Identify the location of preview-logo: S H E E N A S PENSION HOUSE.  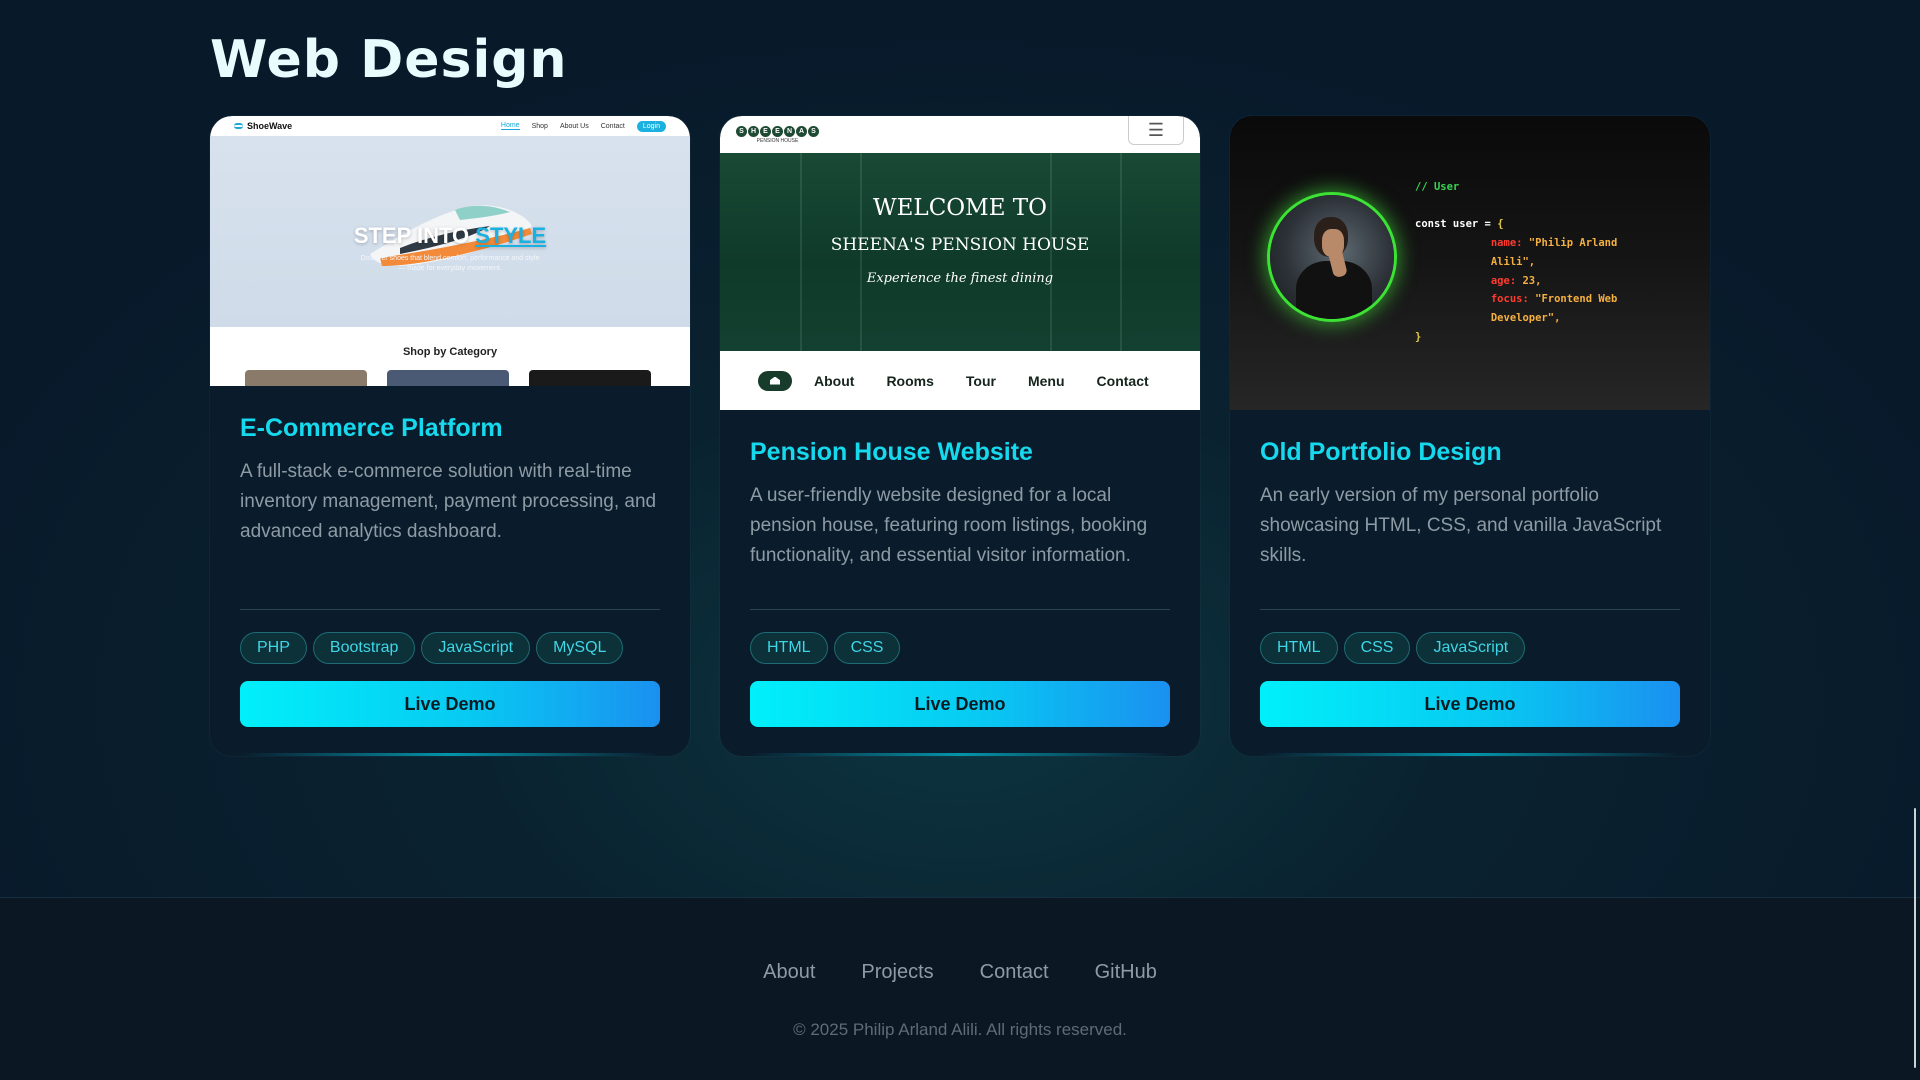
(777, 134).